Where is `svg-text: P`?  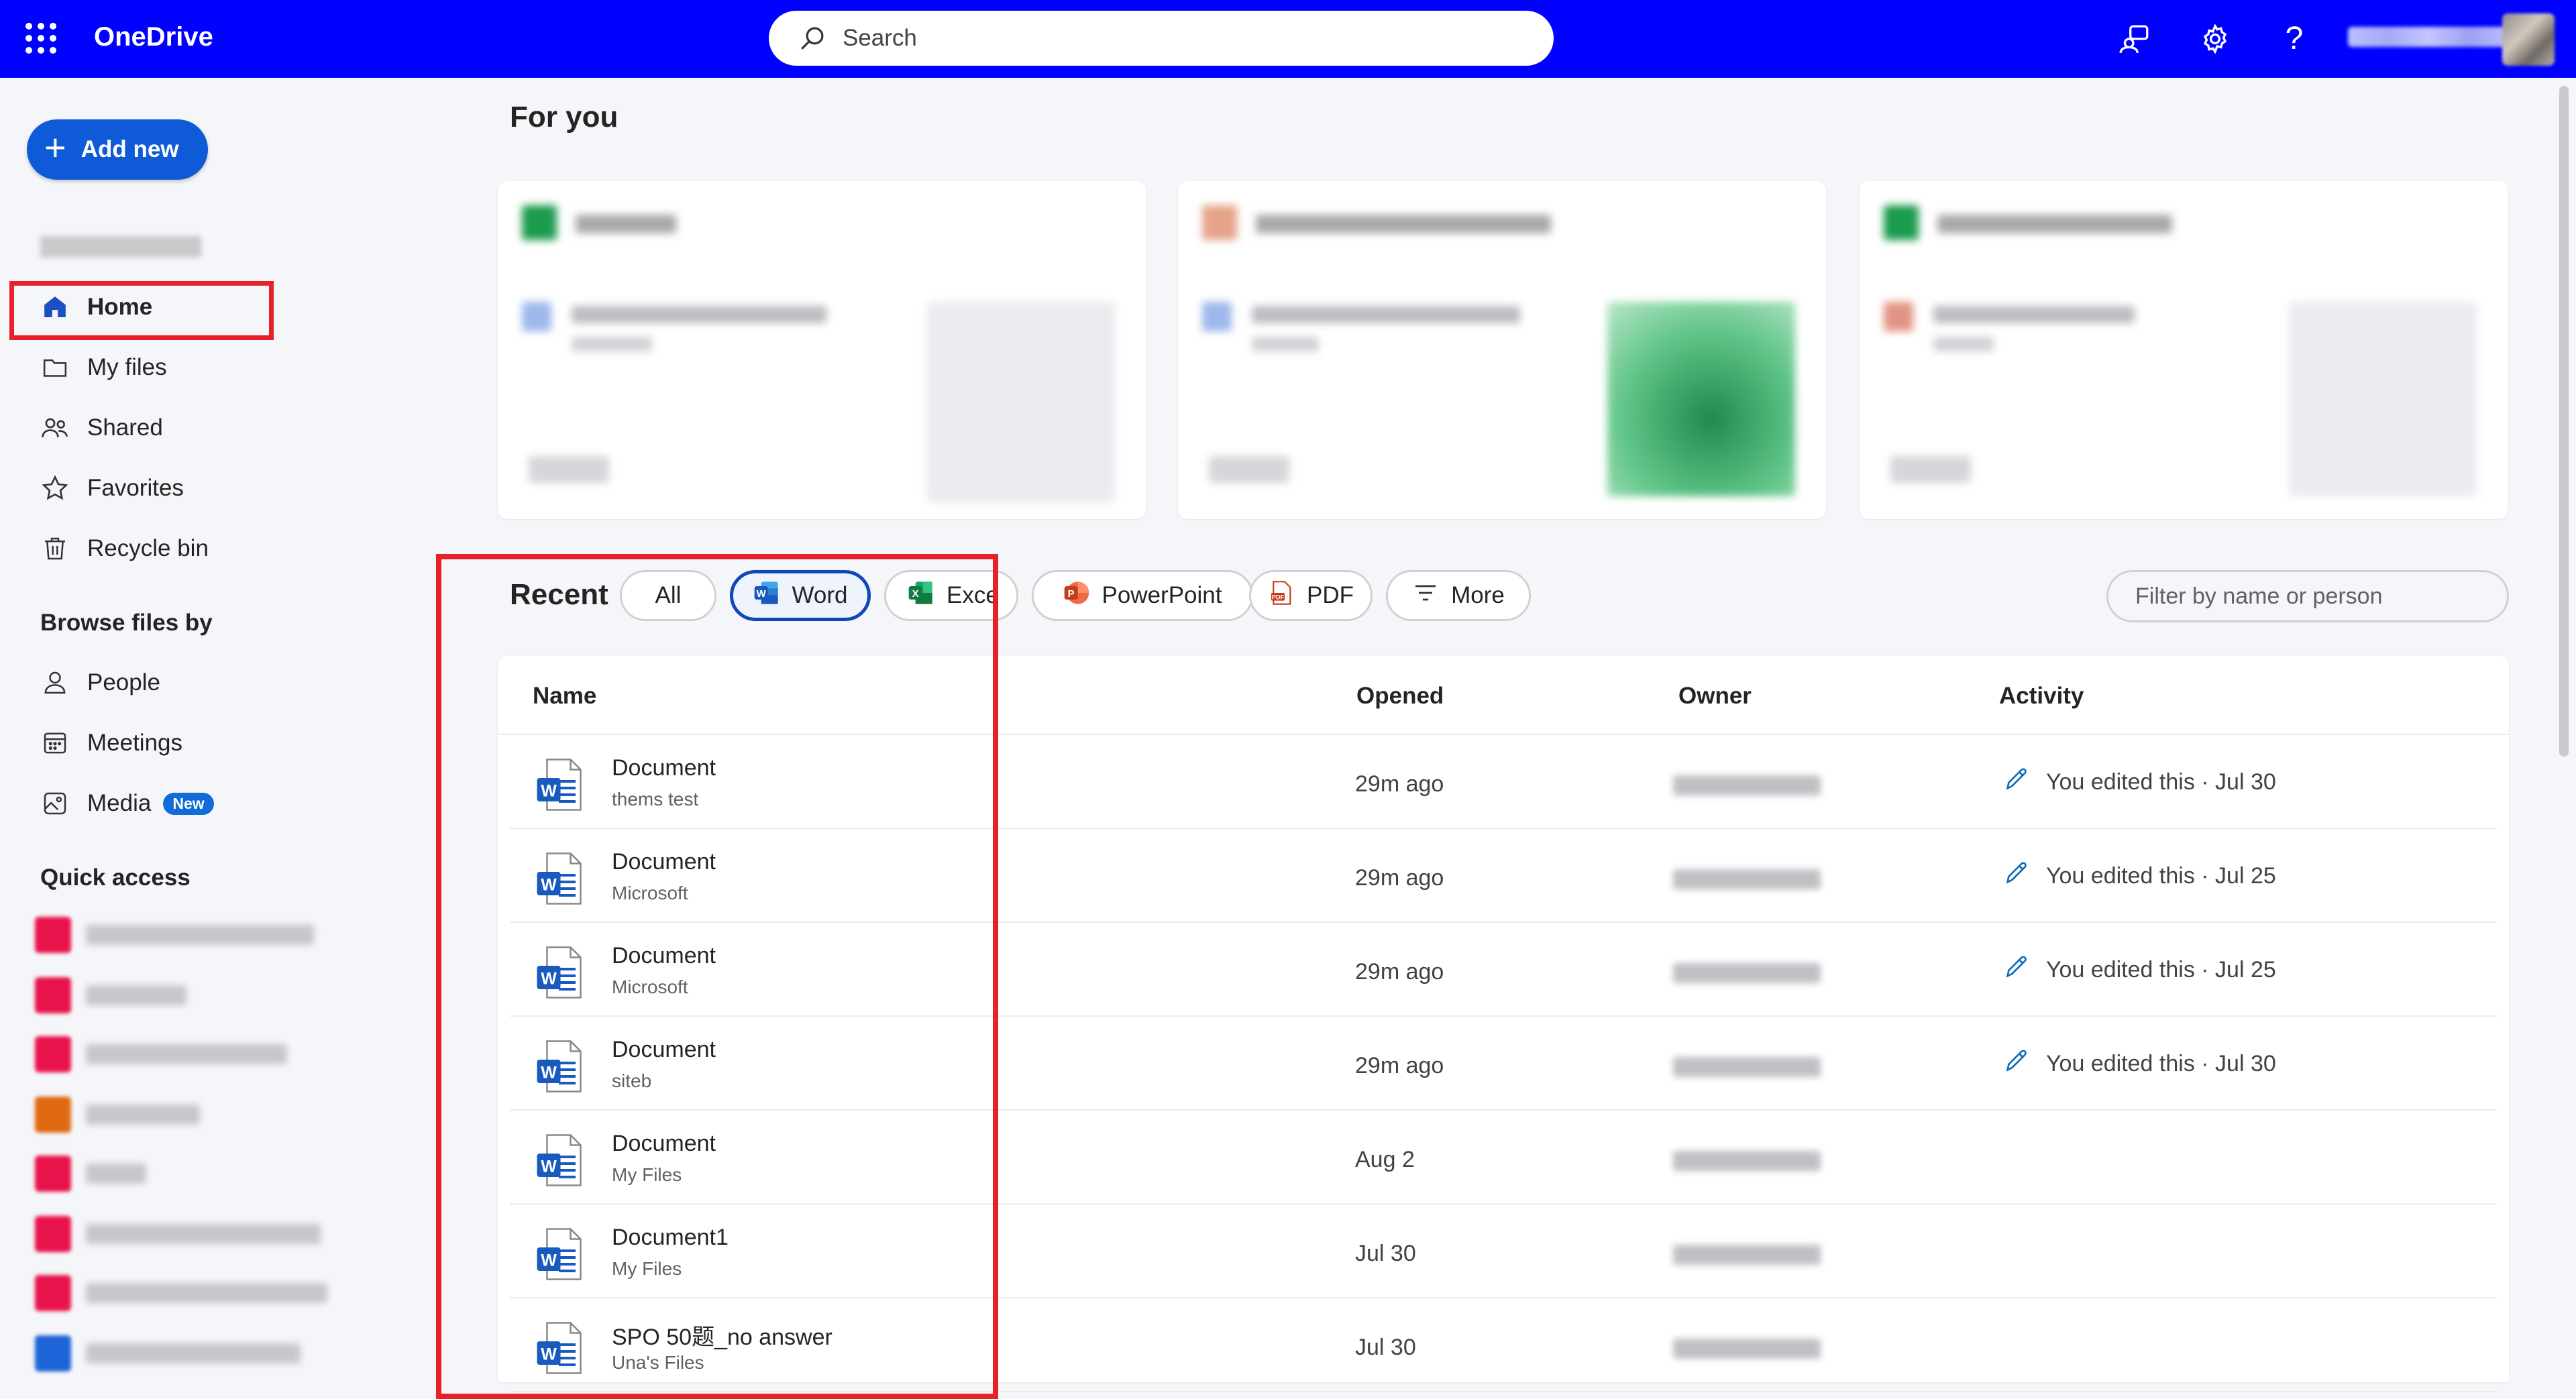
svg-text: P is located at coordinates (1070, 593).